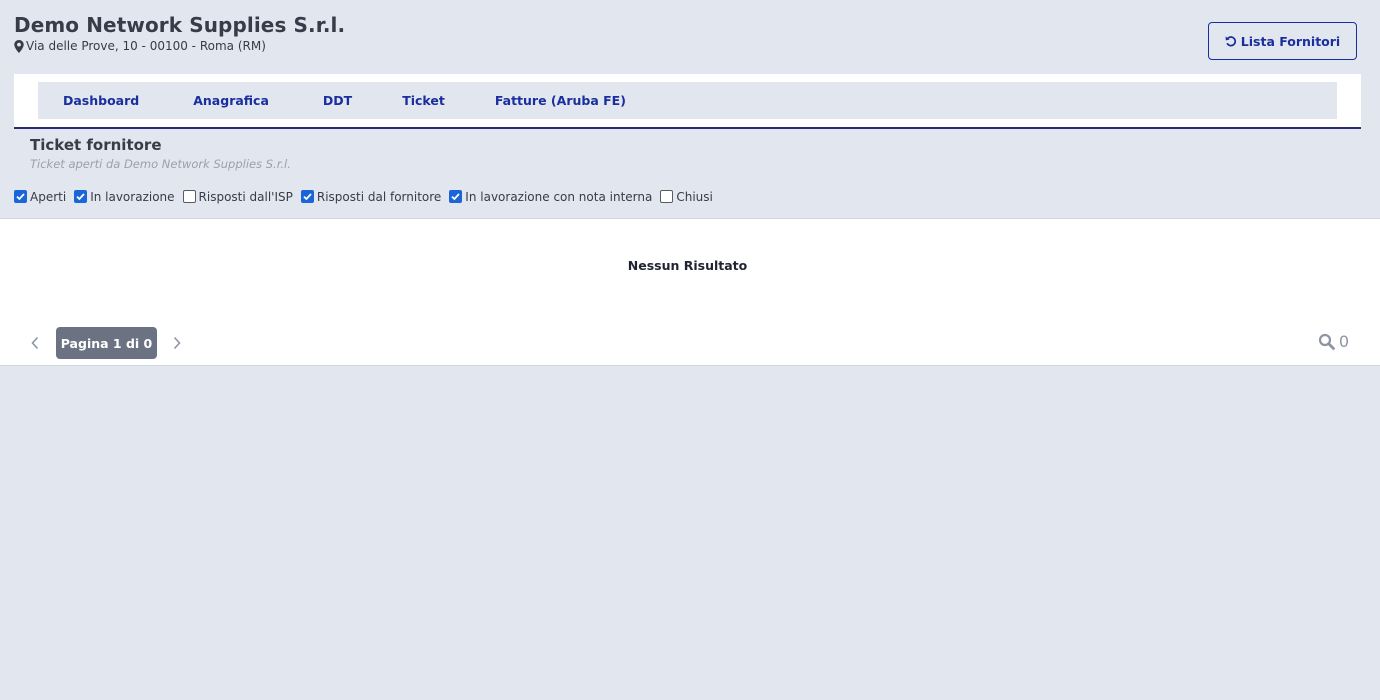  What do you see at coordinates (20, 196) in the screenshot?
I see `checkbox-aperti` at bounding box center [20, 196].